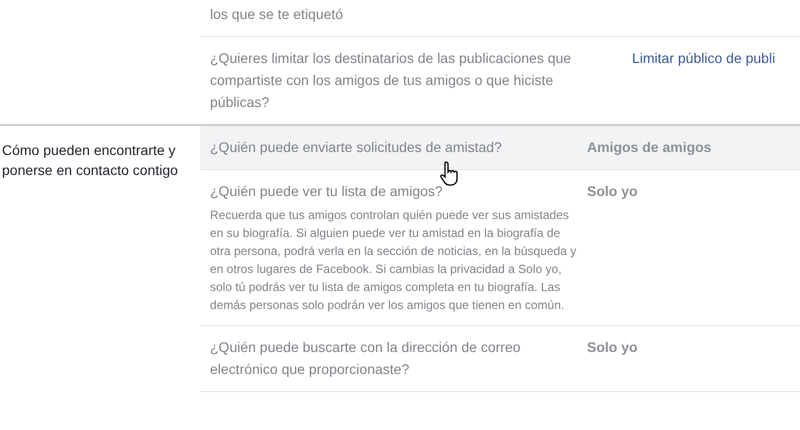 The image size is (800, 430). What do you see at coordinates (366, 358) in the screenshot?
I see `setting-question: ¿Quién puede buscarte con la dirección de correo electrónico que proporcionaste?` at bounding box center [366, 358].